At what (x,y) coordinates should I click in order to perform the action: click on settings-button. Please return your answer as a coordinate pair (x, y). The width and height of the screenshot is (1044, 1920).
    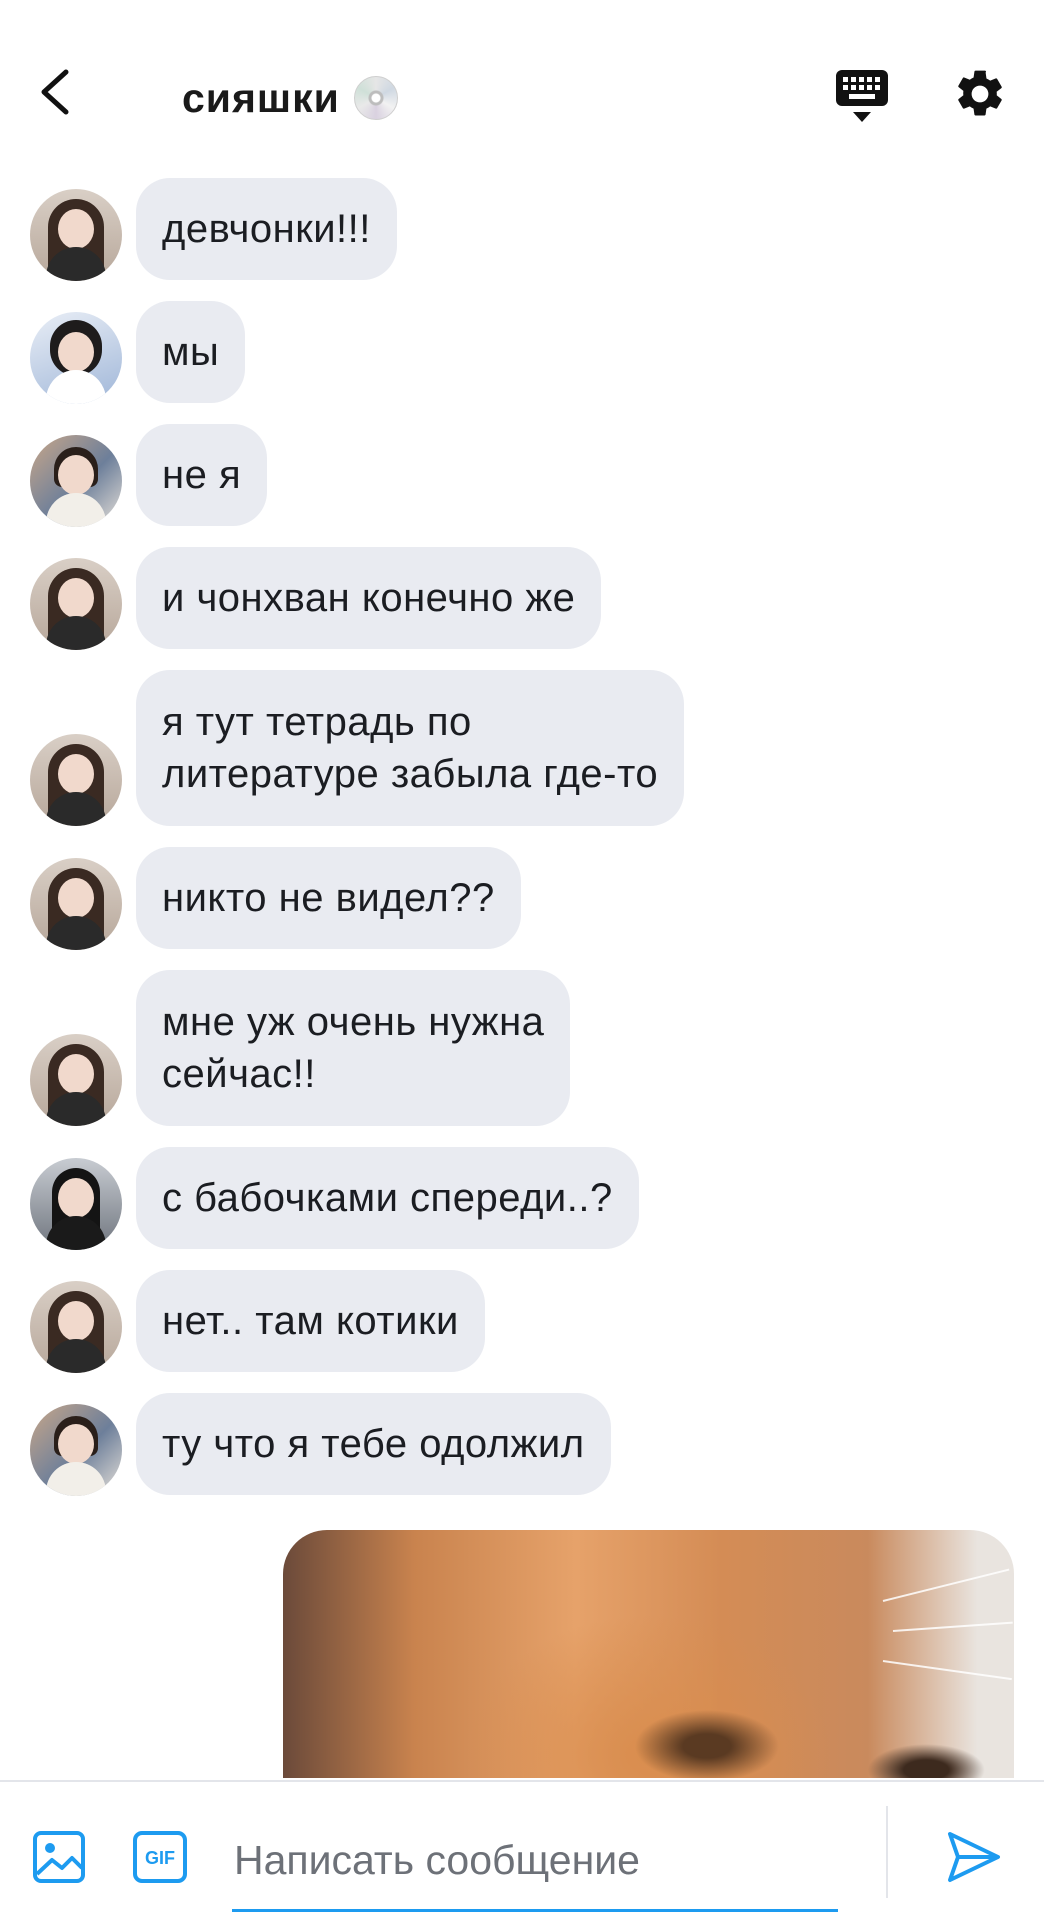
    Looking at the image, I should click on (980, 94).